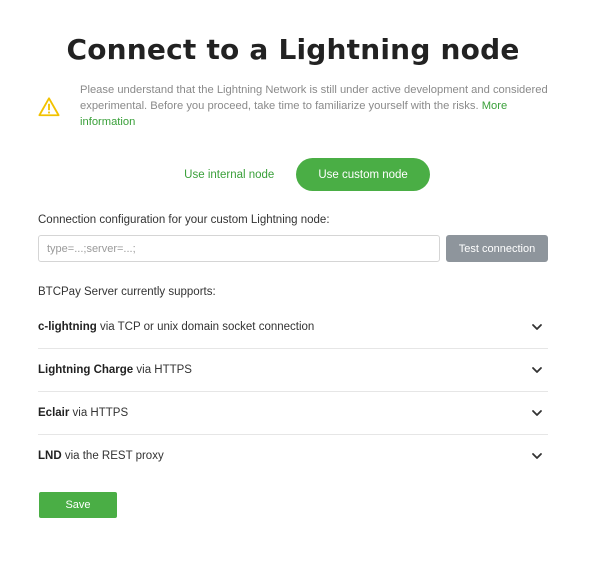  Describe the element at coordinates (50, 456) in the screenshot. I see `implementation-name: LND` at that location.